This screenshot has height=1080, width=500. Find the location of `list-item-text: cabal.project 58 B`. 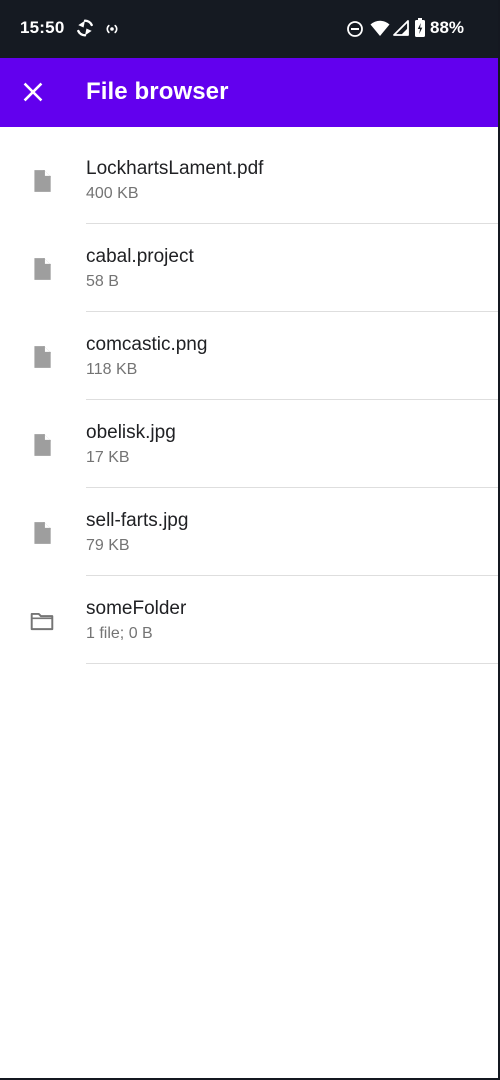

list-item-text: cabal.project 58 B is located at coordinates (285, 269).